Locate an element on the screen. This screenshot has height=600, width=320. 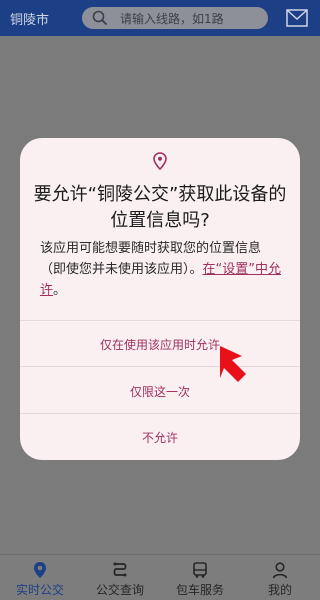
tab-charter-service: 包车服务 is located at coordinates (200, 577).